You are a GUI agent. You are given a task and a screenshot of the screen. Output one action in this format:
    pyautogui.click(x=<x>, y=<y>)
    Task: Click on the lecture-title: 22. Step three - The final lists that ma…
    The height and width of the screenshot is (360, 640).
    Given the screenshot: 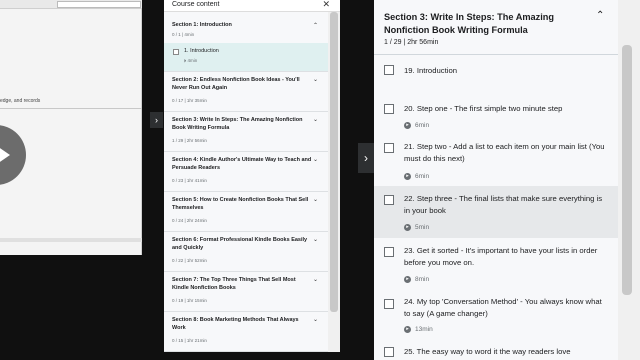 What is the action you would take?
    pyautogui.click(x=503, y=204)
    